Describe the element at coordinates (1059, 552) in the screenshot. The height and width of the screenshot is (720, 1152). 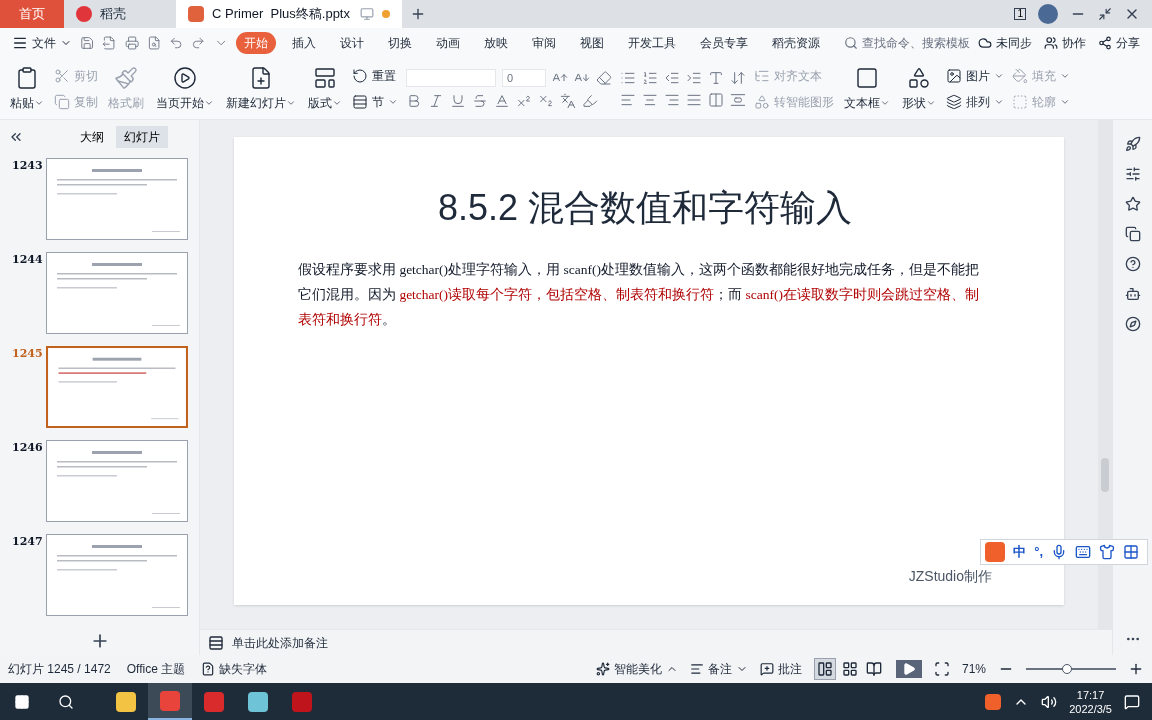
I see `microphone-icon` at that location.